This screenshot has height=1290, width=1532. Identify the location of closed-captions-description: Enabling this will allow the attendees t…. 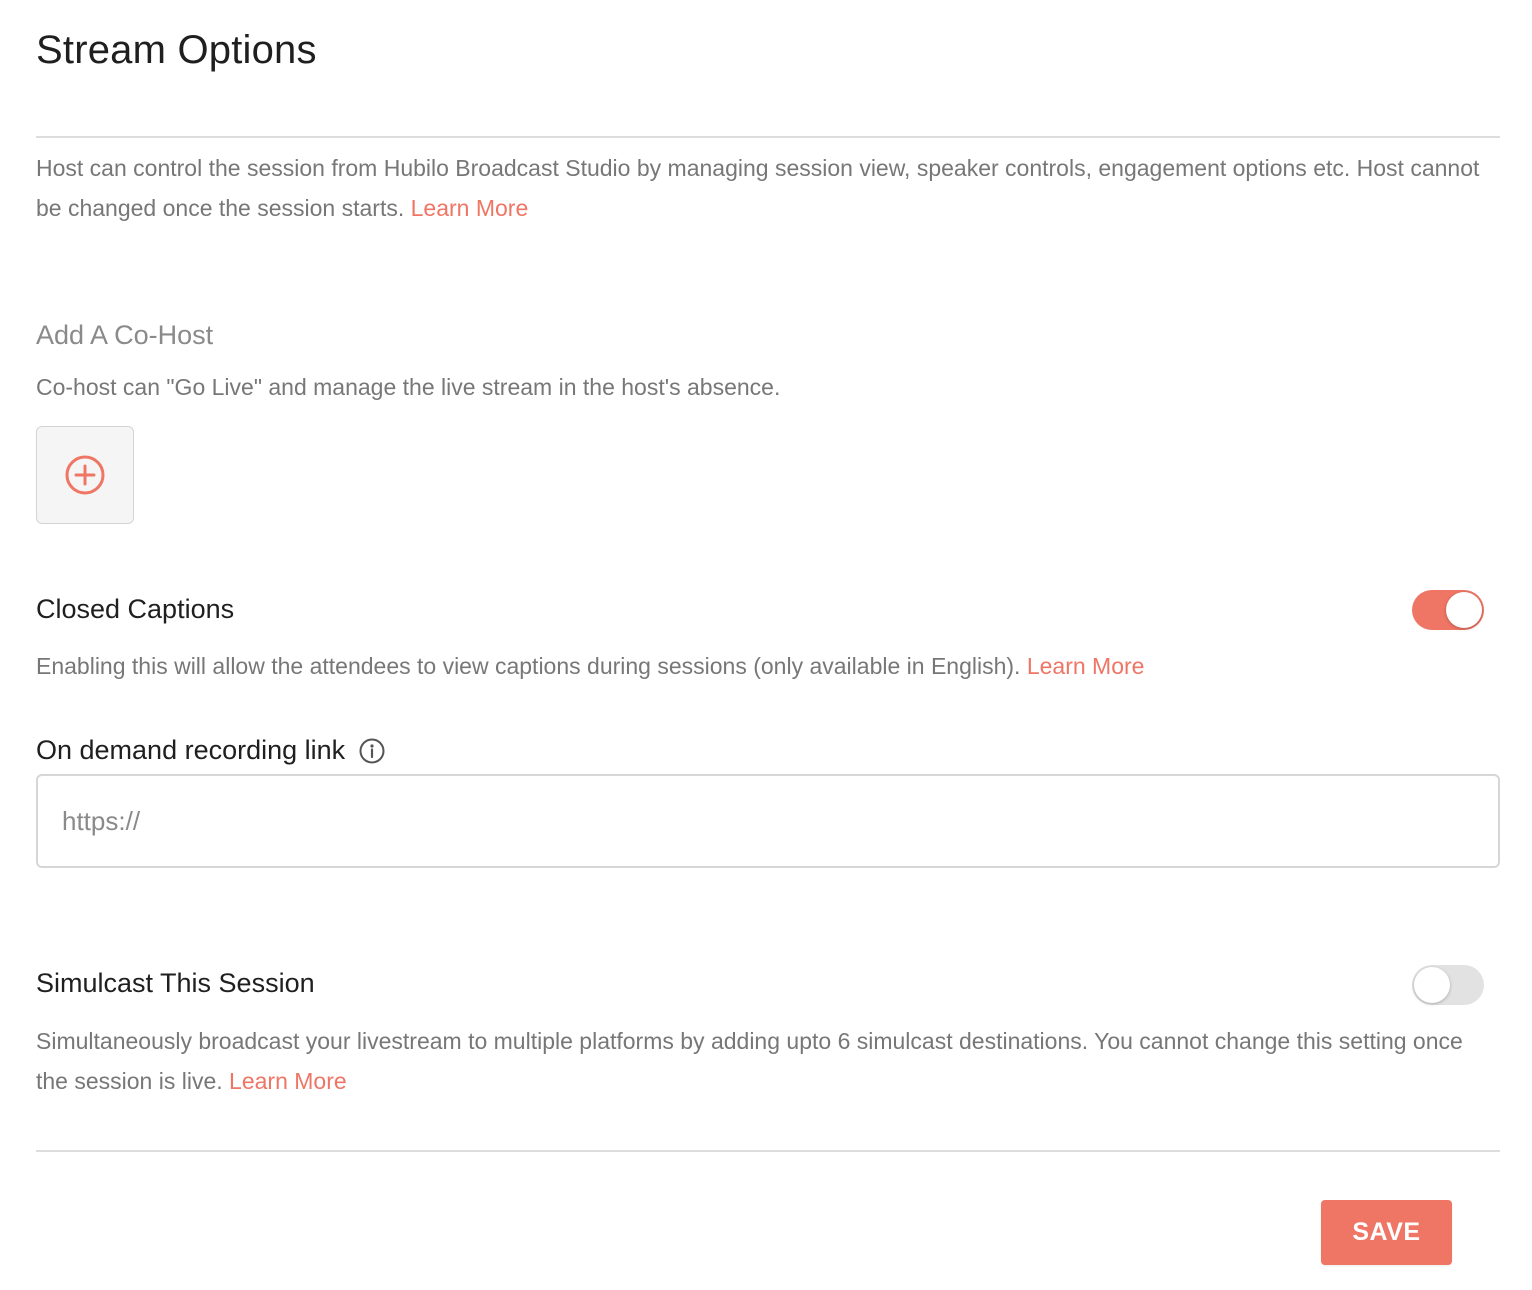
(590, 666).